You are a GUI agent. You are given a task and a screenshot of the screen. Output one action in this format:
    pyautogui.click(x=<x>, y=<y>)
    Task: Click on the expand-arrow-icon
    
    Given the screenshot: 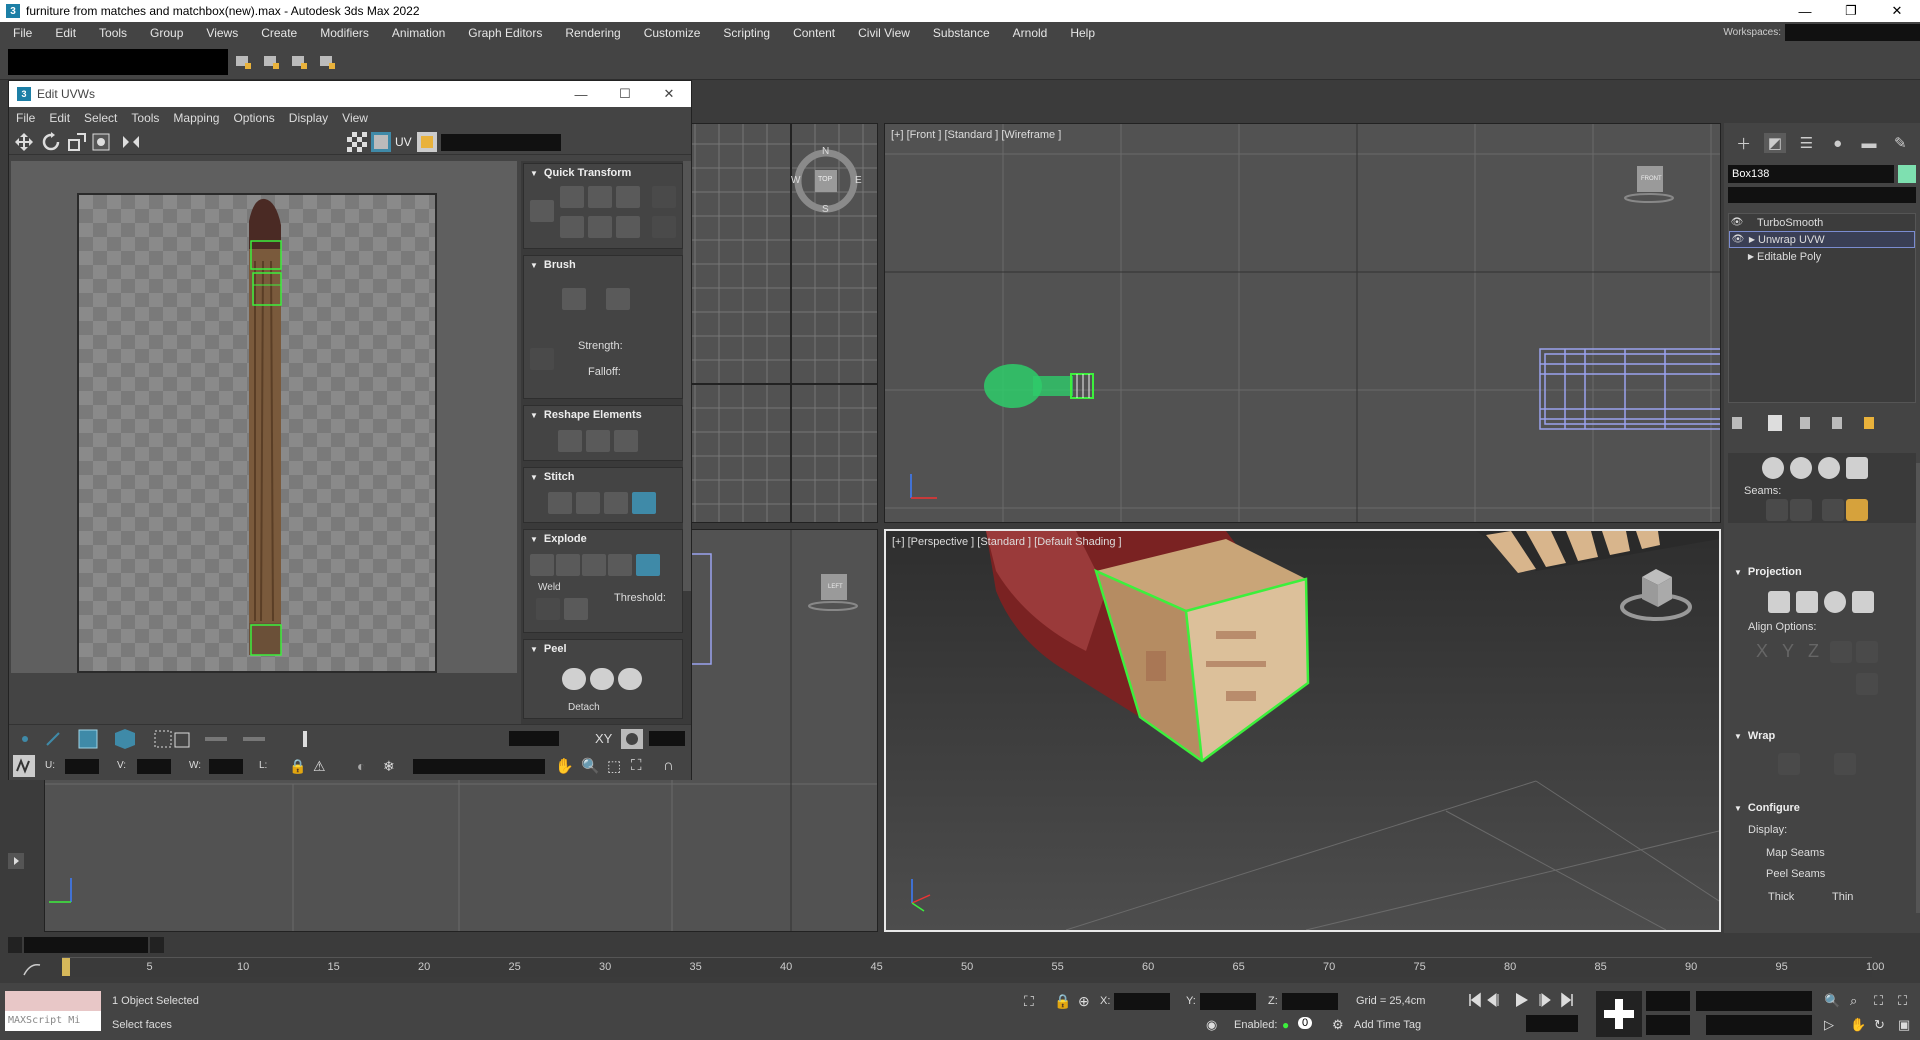 What is the action you would take?
    pyautogui.click(x=16, y=861)
    